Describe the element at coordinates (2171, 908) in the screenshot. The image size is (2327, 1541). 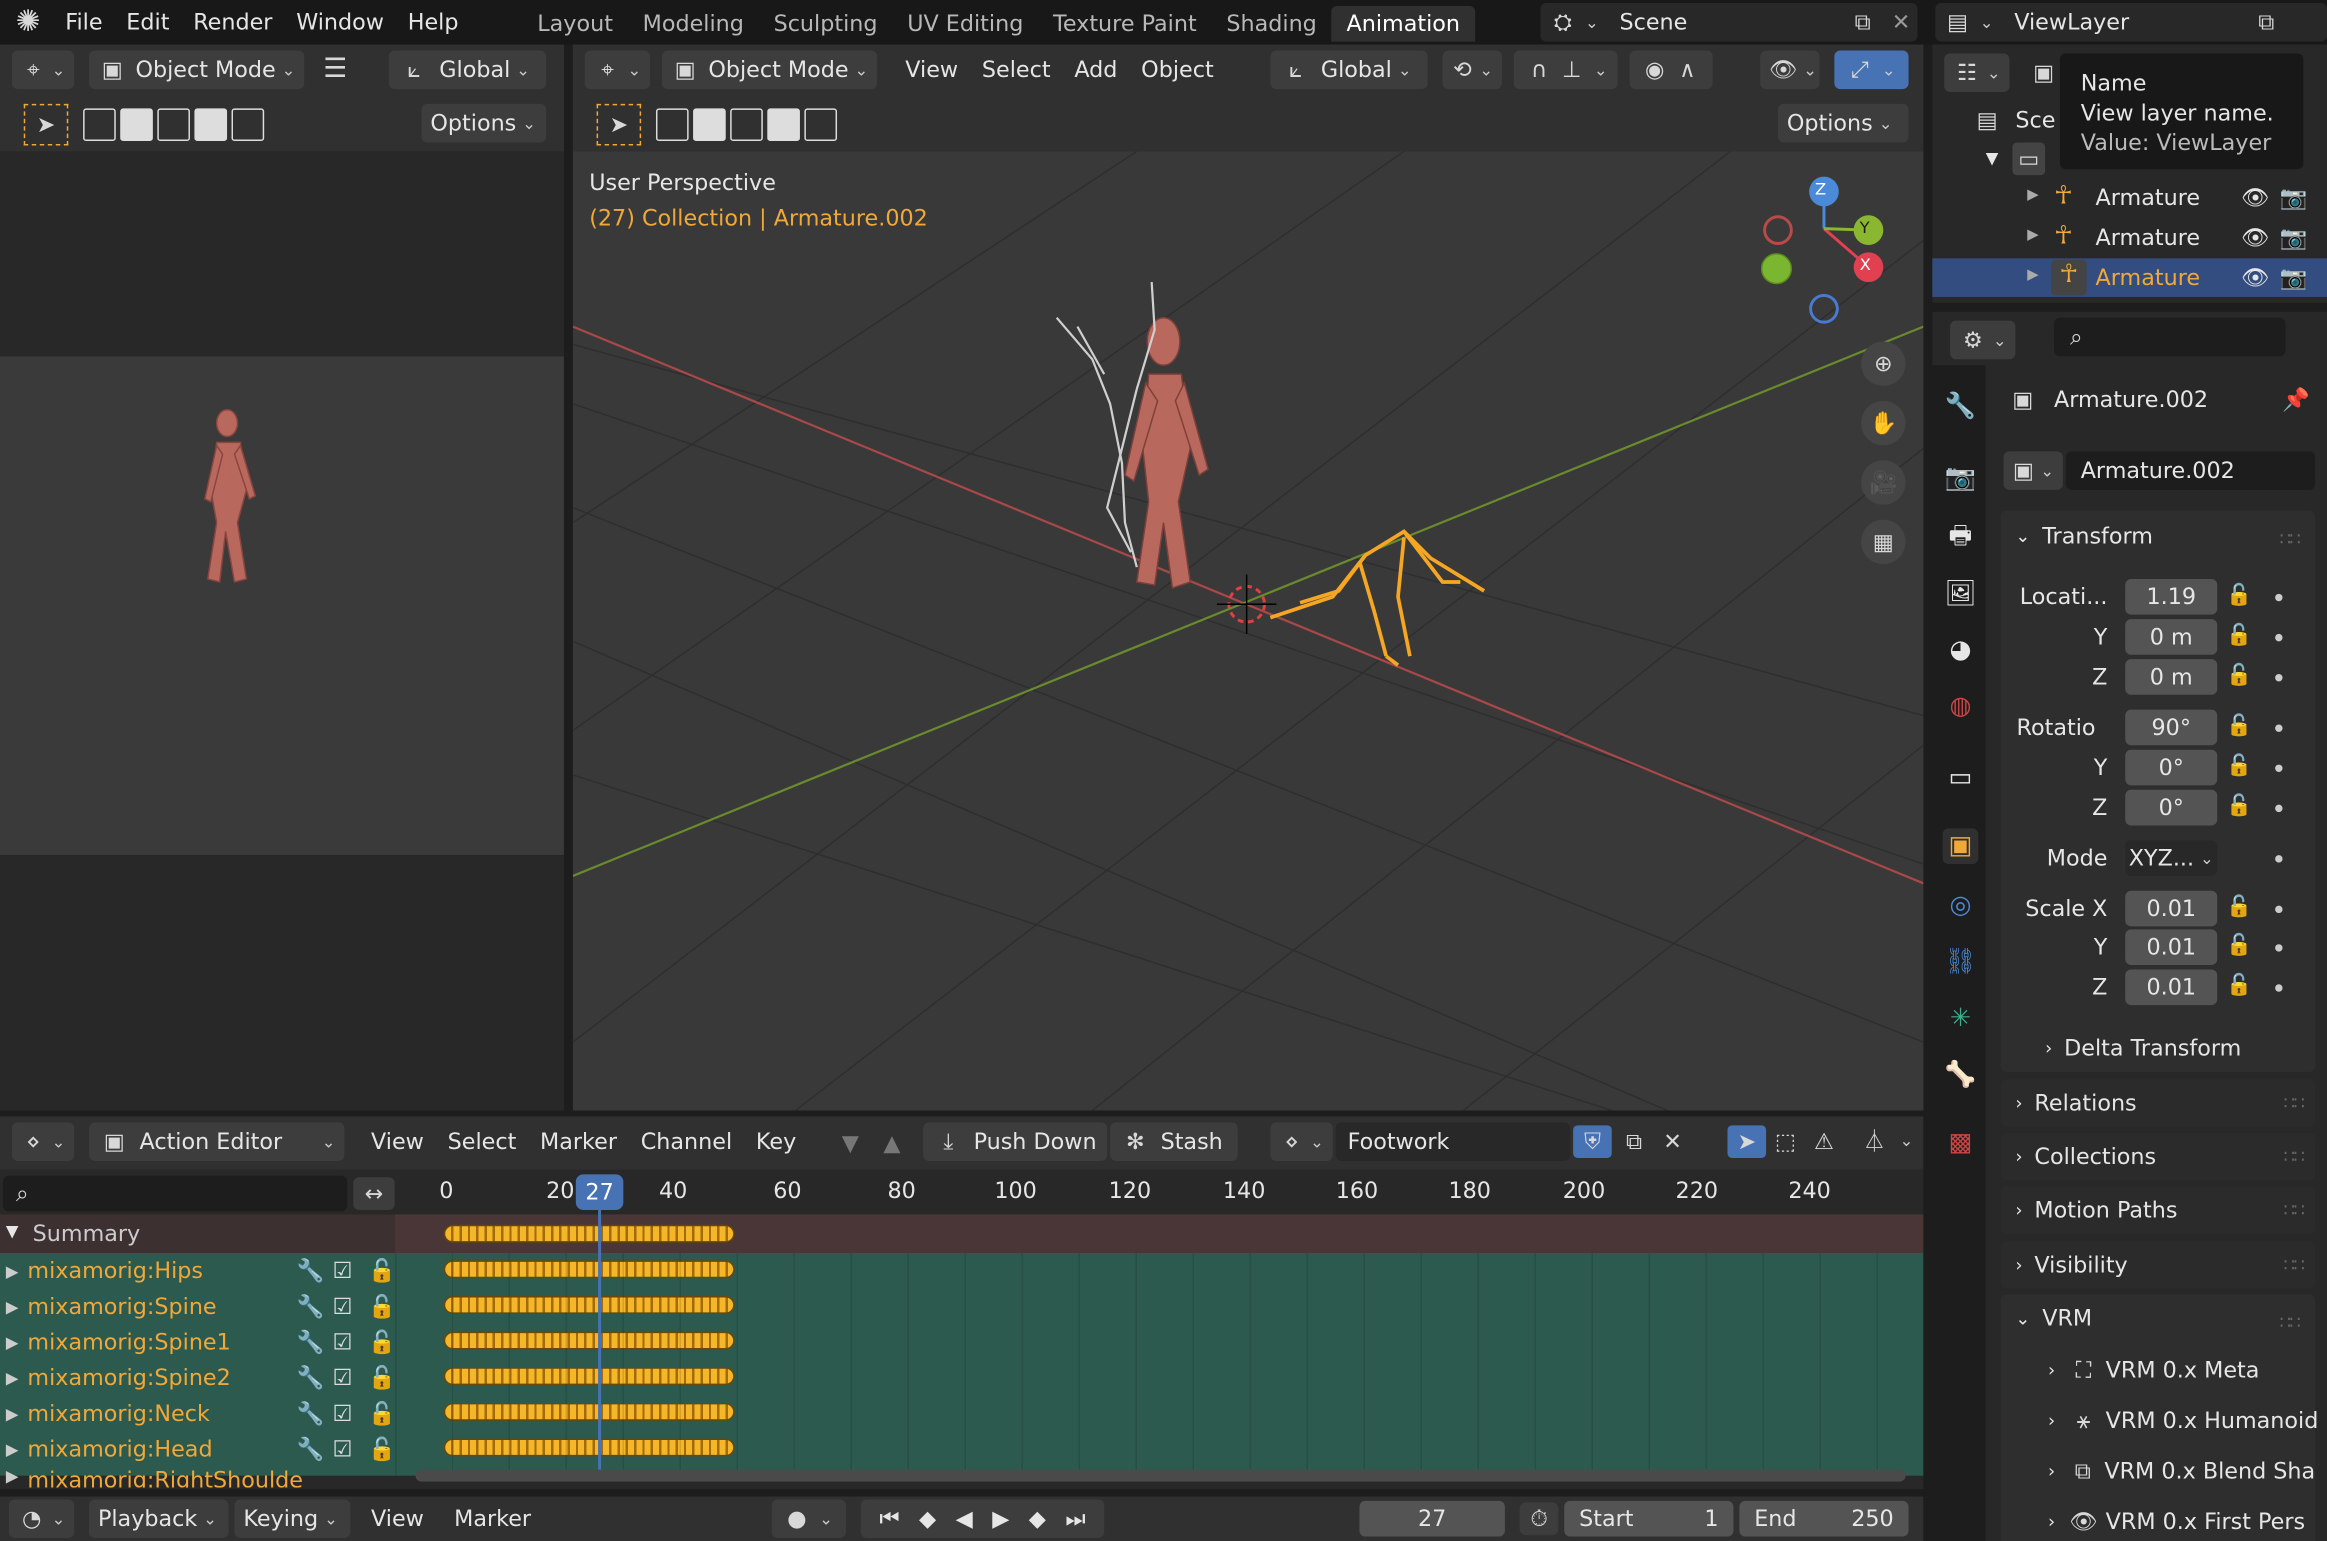
I see `scale-x-field: 0.01` at that location.